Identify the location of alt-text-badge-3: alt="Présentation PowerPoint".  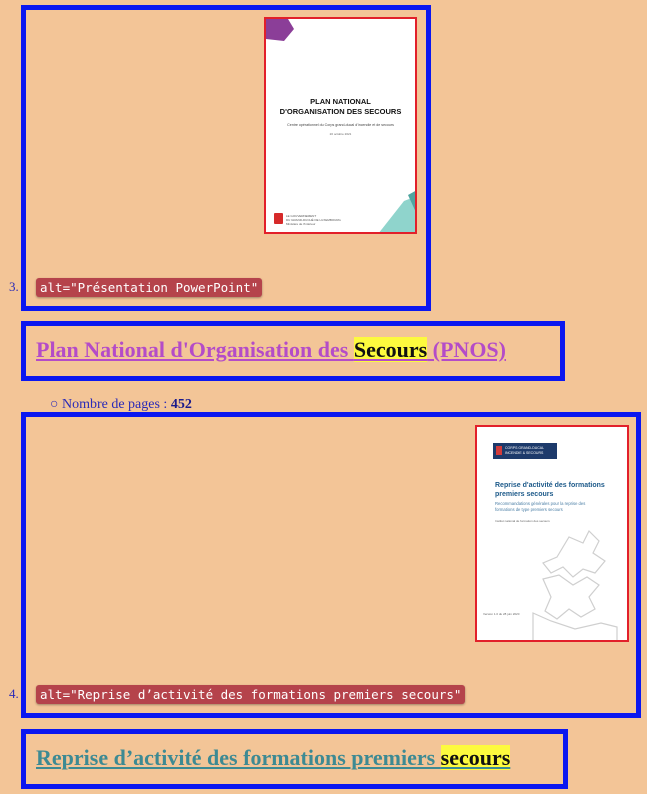
(149, 287).